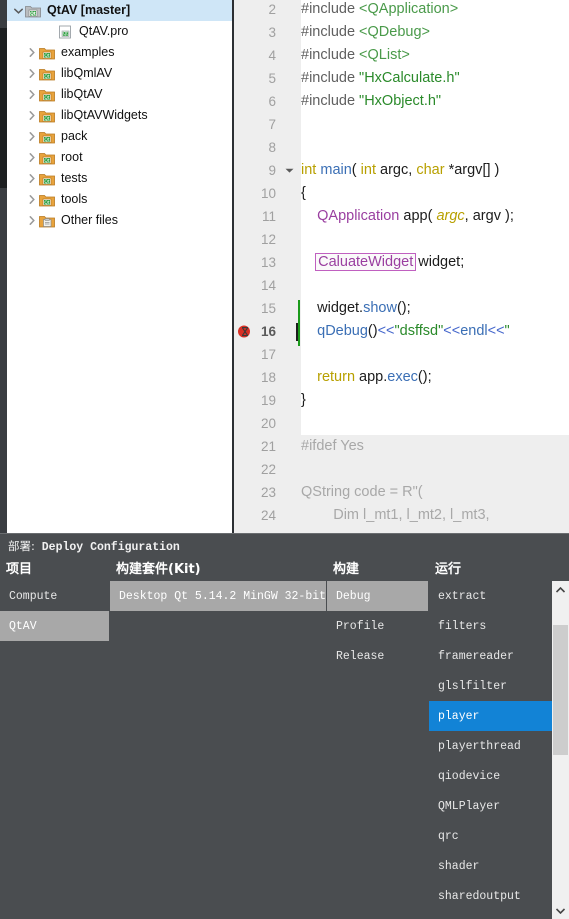 Image resolution: width=569 pixels, height=919 pixels. I want to click on column-header-kit: 构建套件(Kit), so click(158, 569).